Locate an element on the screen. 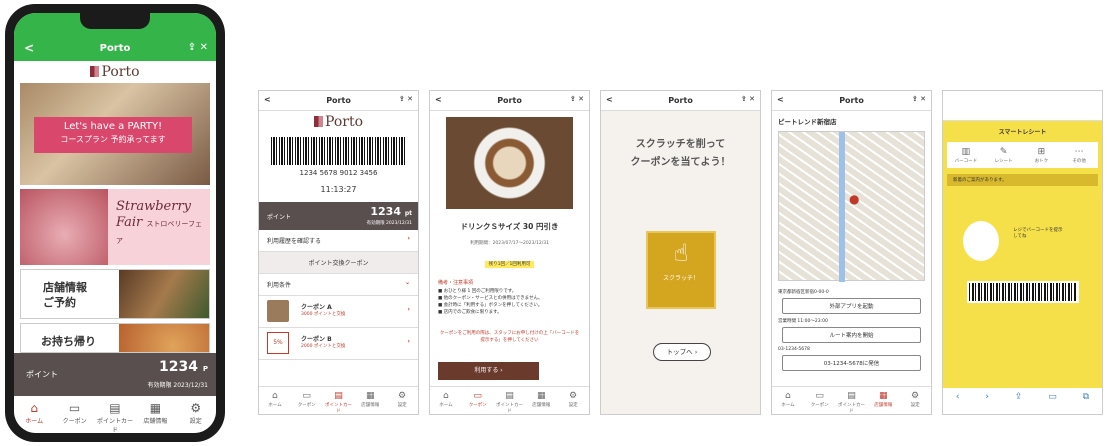 The image size is (1107, 446). store-tel: 03-1234-5678 is located at coordinates (794, 349).